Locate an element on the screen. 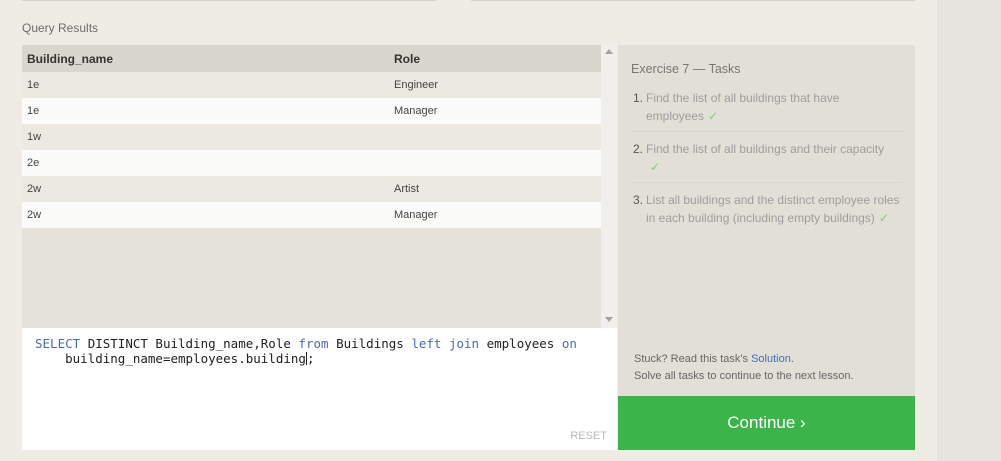 The image size is (1001, 461). page-gutter is located at coordinates (969, 230).